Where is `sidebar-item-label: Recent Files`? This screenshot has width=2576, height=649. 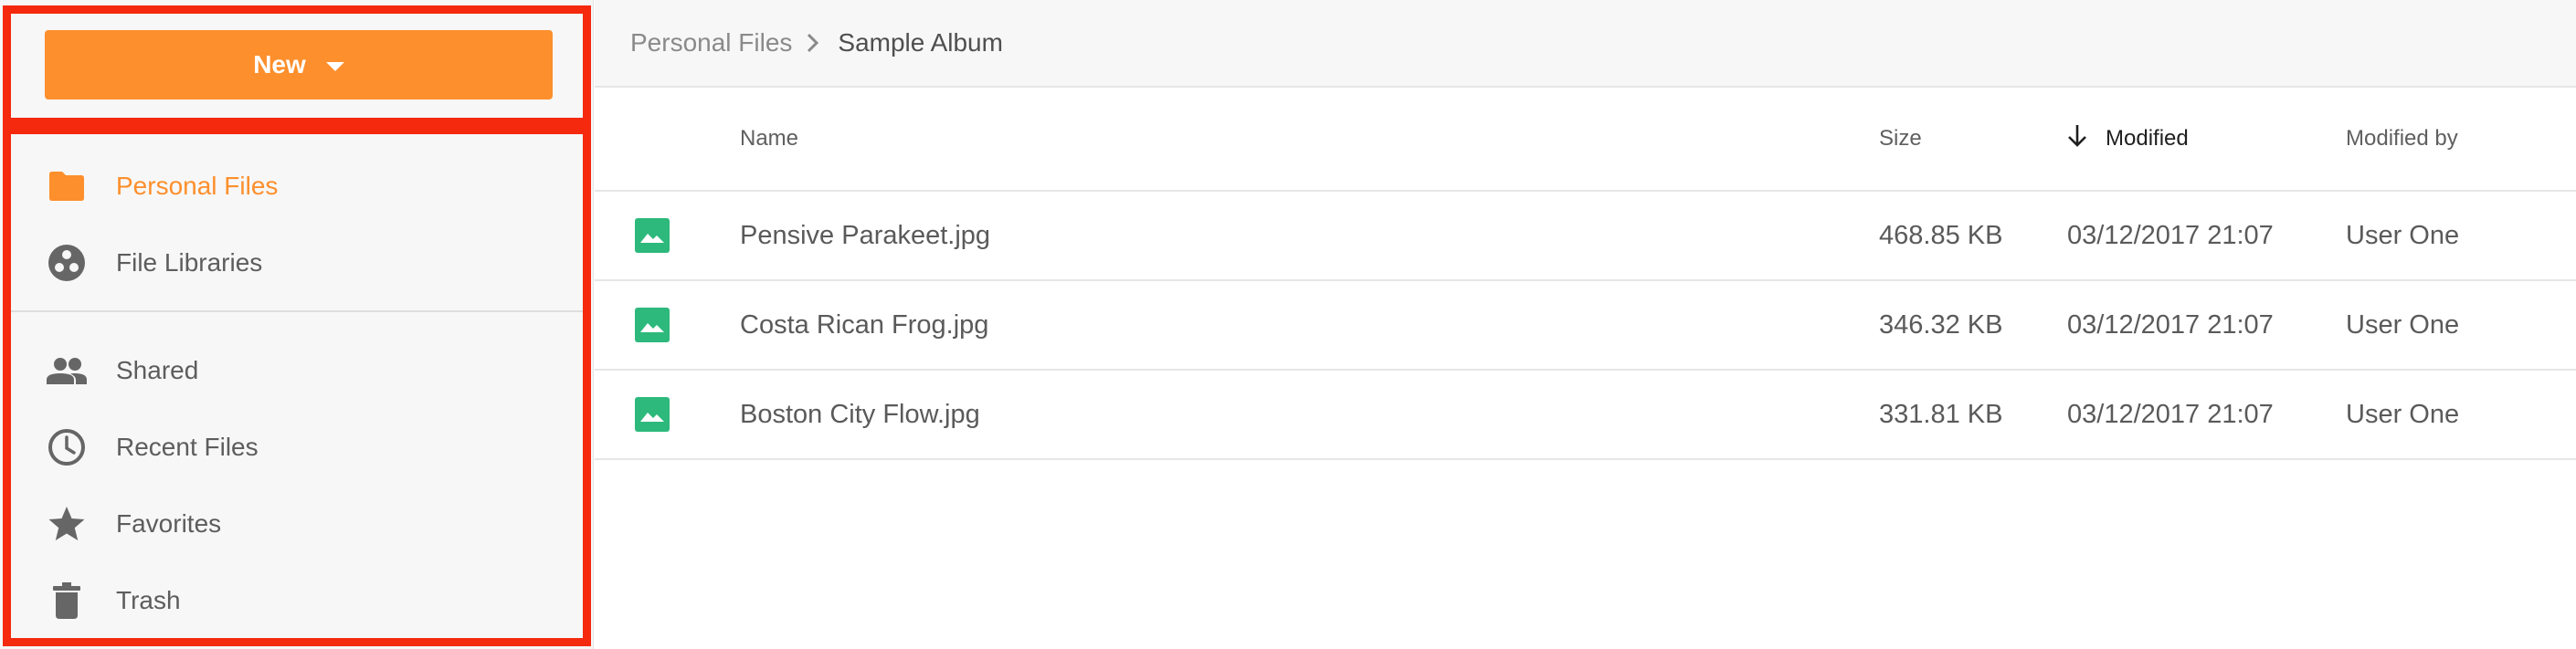 sidebar-item-label: Recent Files is located at coordinates (188, 447).